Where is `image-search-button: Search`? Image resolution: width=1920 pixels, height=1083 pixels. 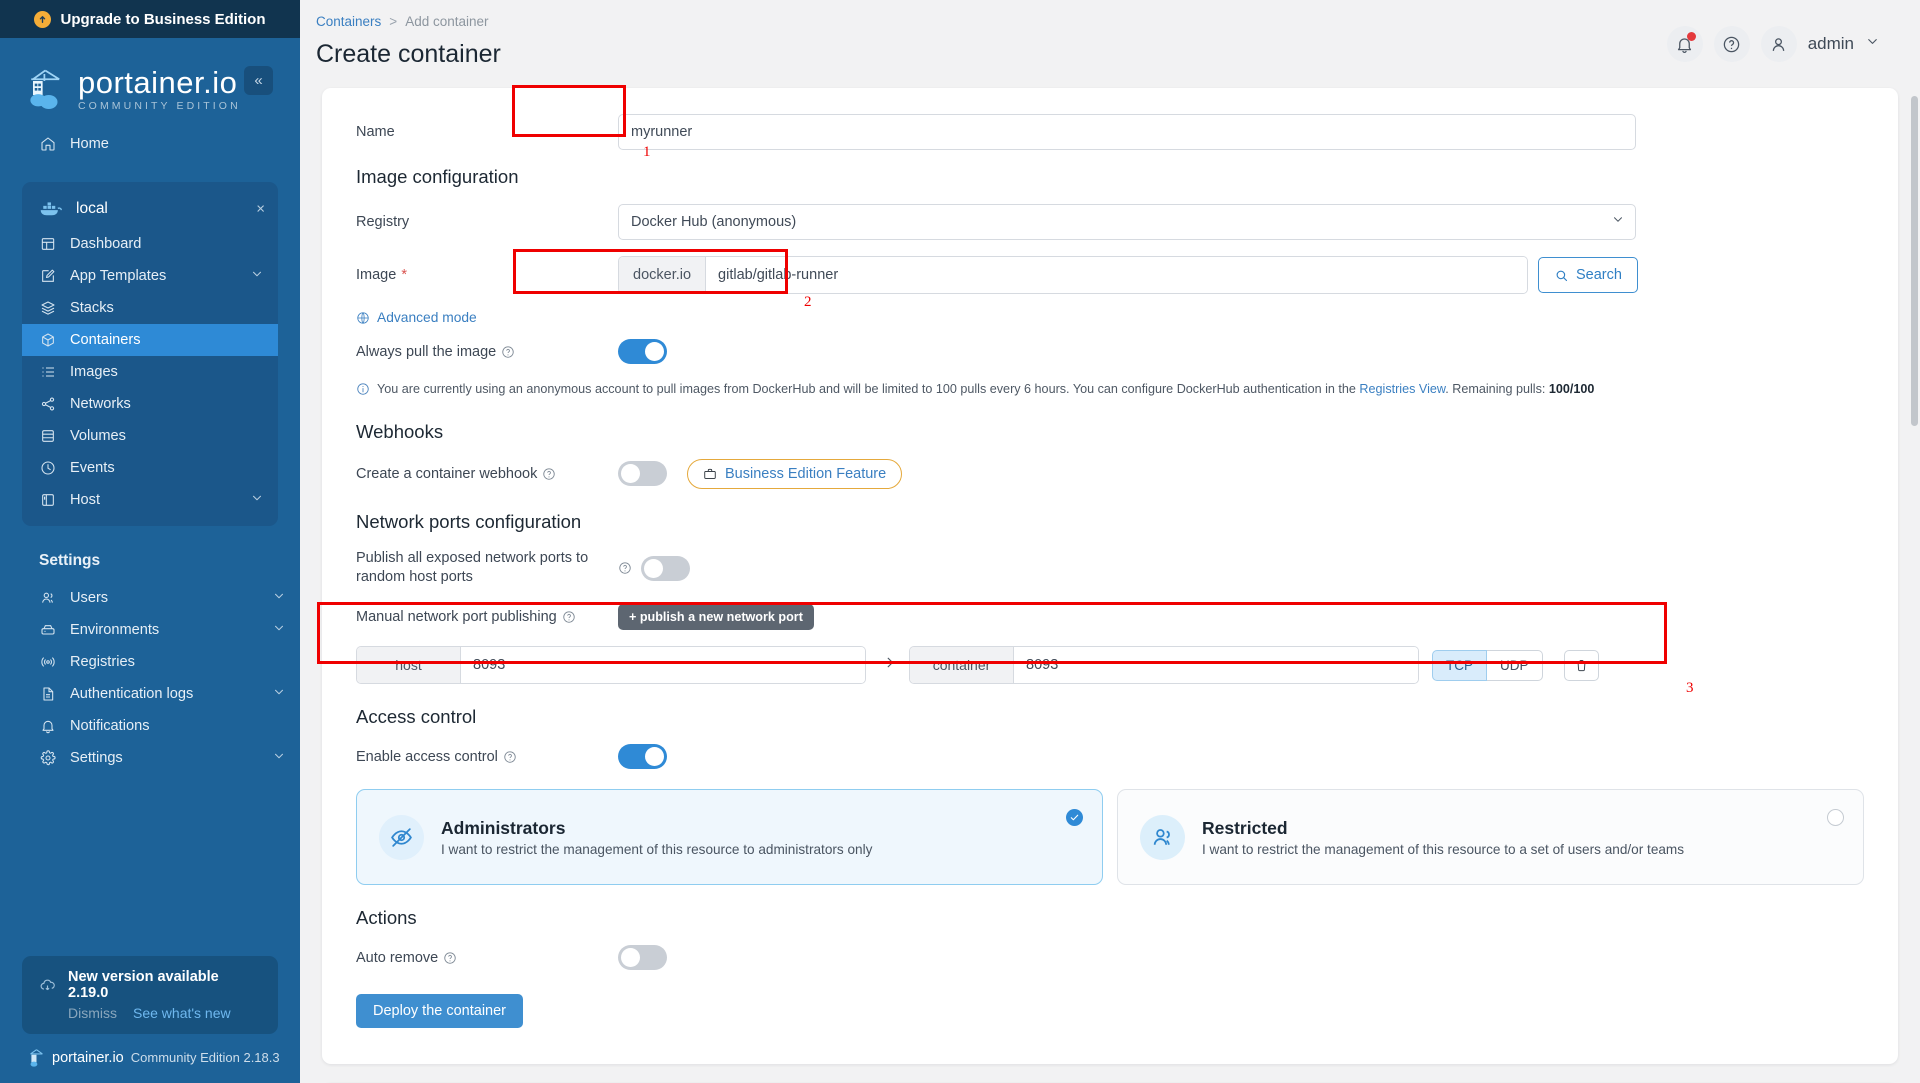 image-search-button: Search is located at coordinates (1588, 275).